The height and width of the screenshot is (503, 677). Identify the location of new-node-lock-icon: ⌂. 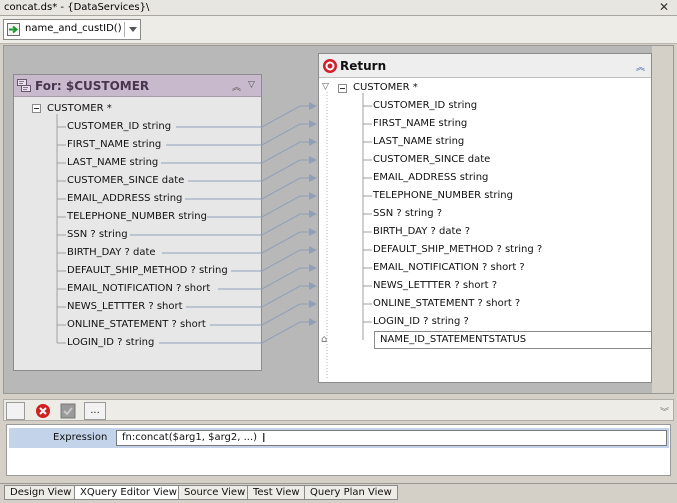
(324, 339).